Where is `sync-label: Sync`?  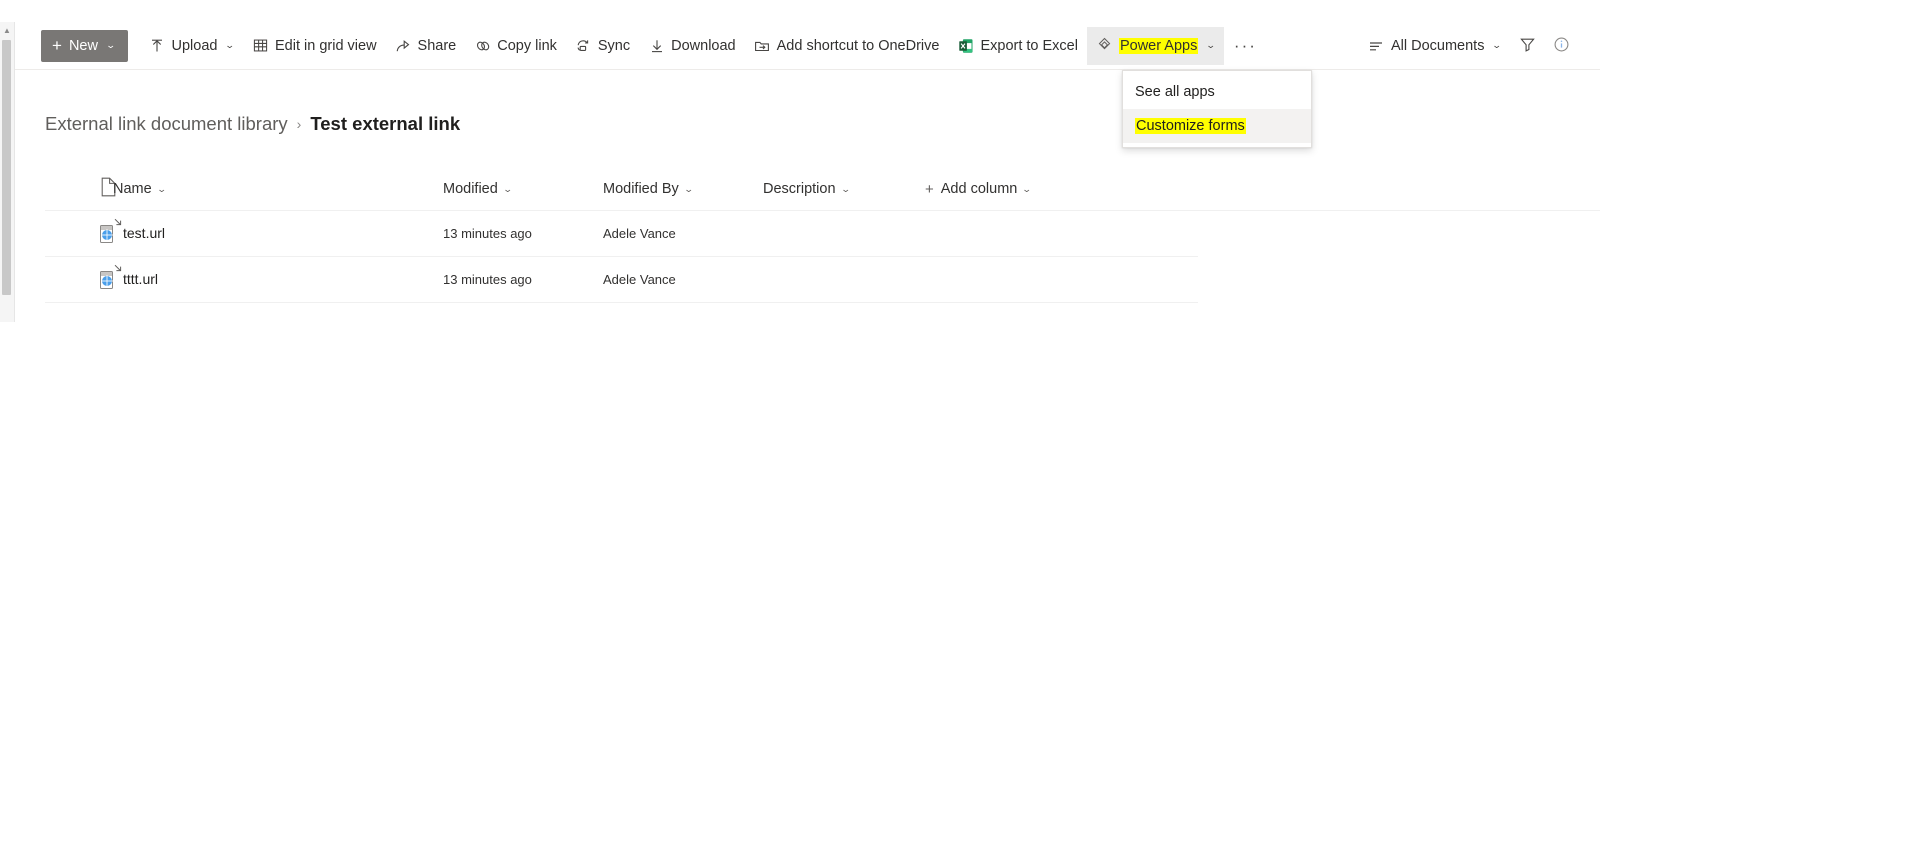
sync-label: Sync is located at coordinates (614, 45).